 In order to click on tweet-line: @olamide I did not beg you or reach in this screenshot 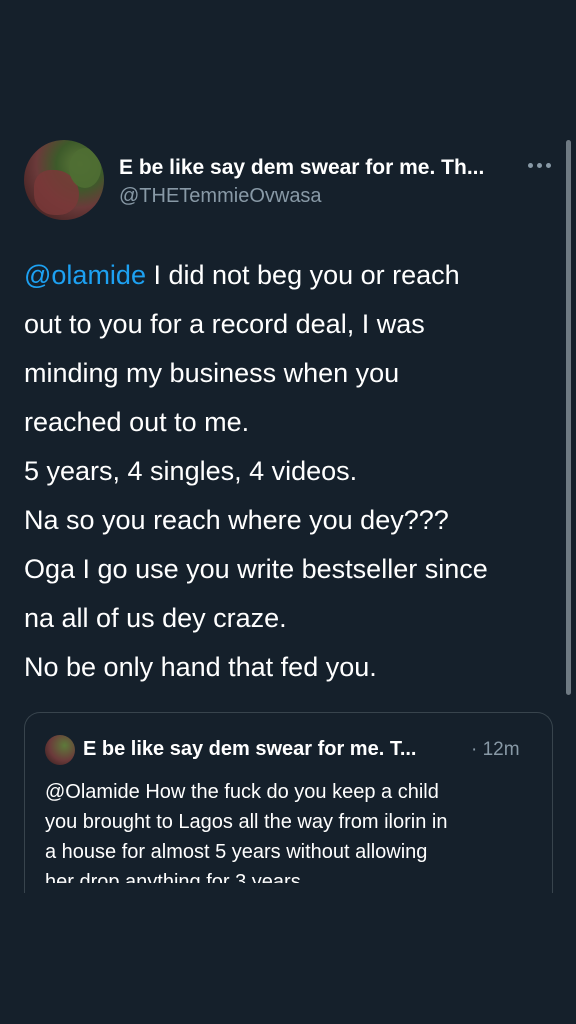, I will do `click(289, 275)`.